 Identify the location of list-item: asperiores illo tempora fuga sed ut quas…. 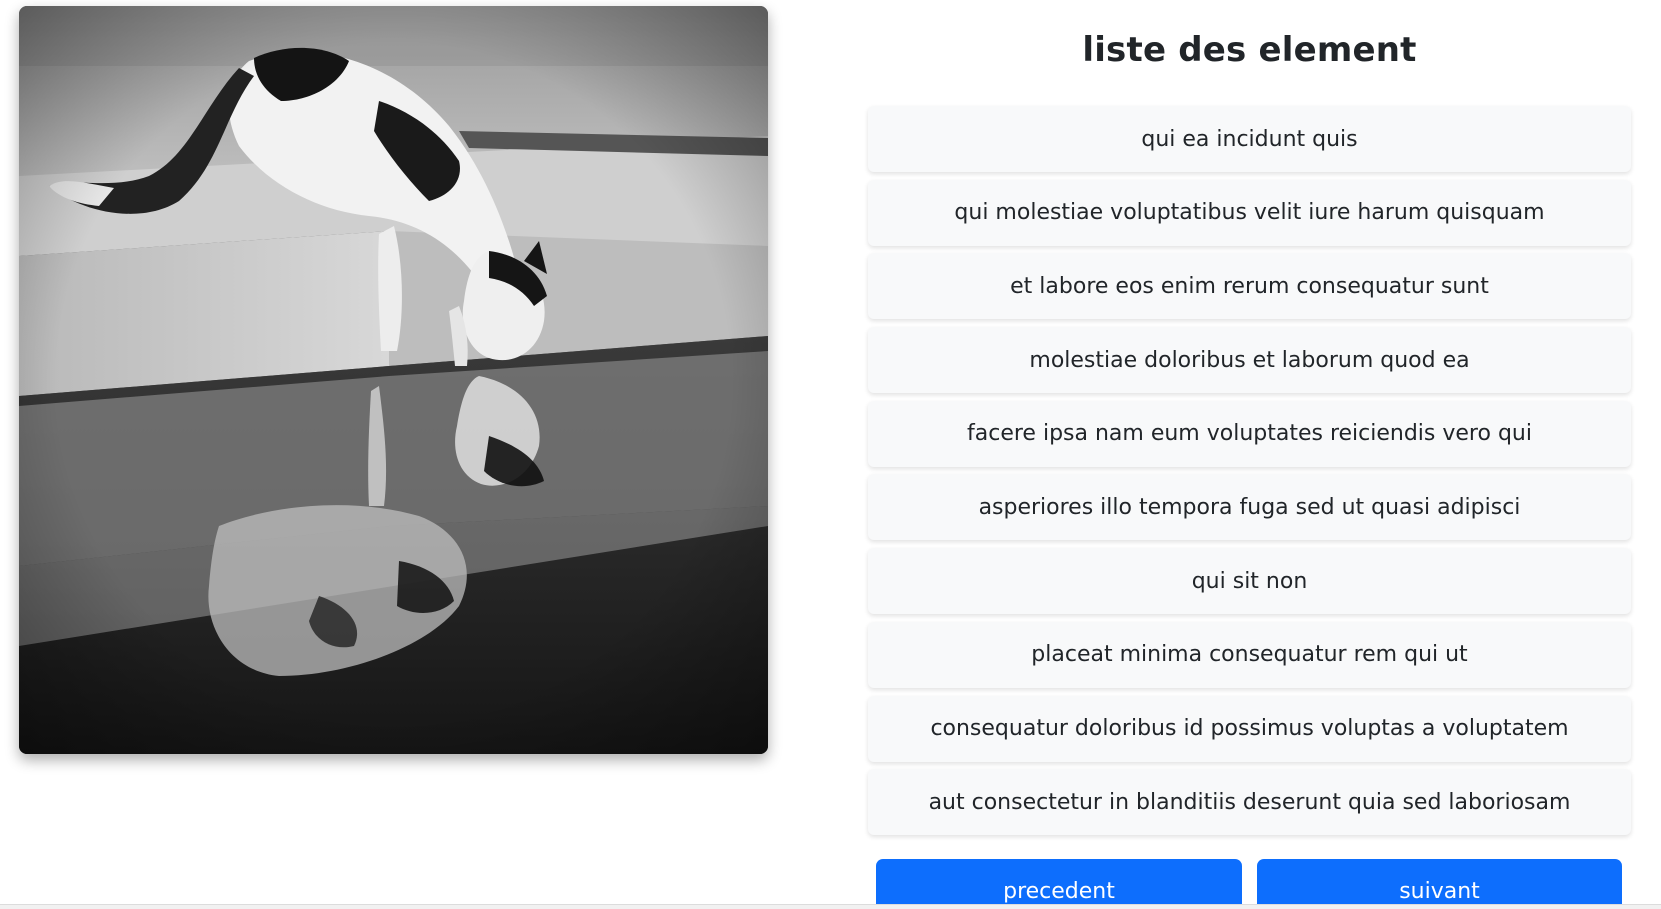
(1249, 507).